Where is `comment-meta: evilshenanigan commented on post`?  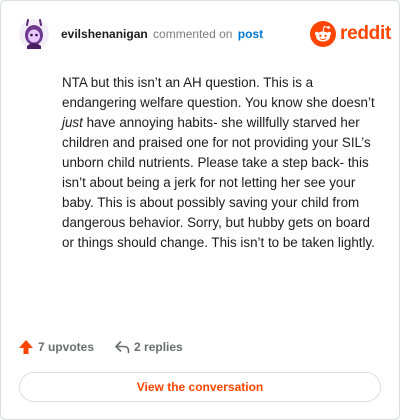
comment-meta: evilshenanigan commented on post is located at coordinates (162, 34).